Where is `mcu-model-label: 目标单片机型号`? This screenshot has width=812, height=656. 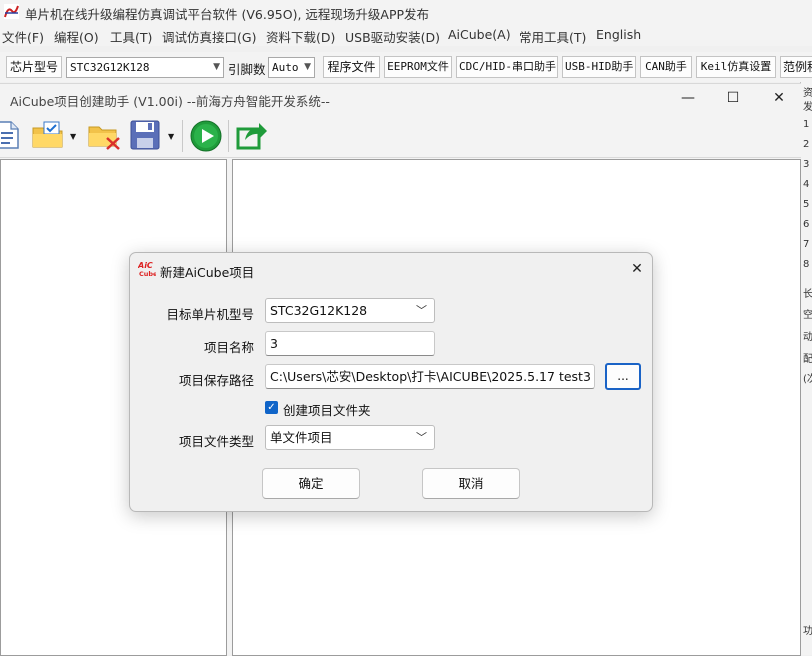
mcu-model-label: 目标单片机型号 is located at coordinates (210, 314).